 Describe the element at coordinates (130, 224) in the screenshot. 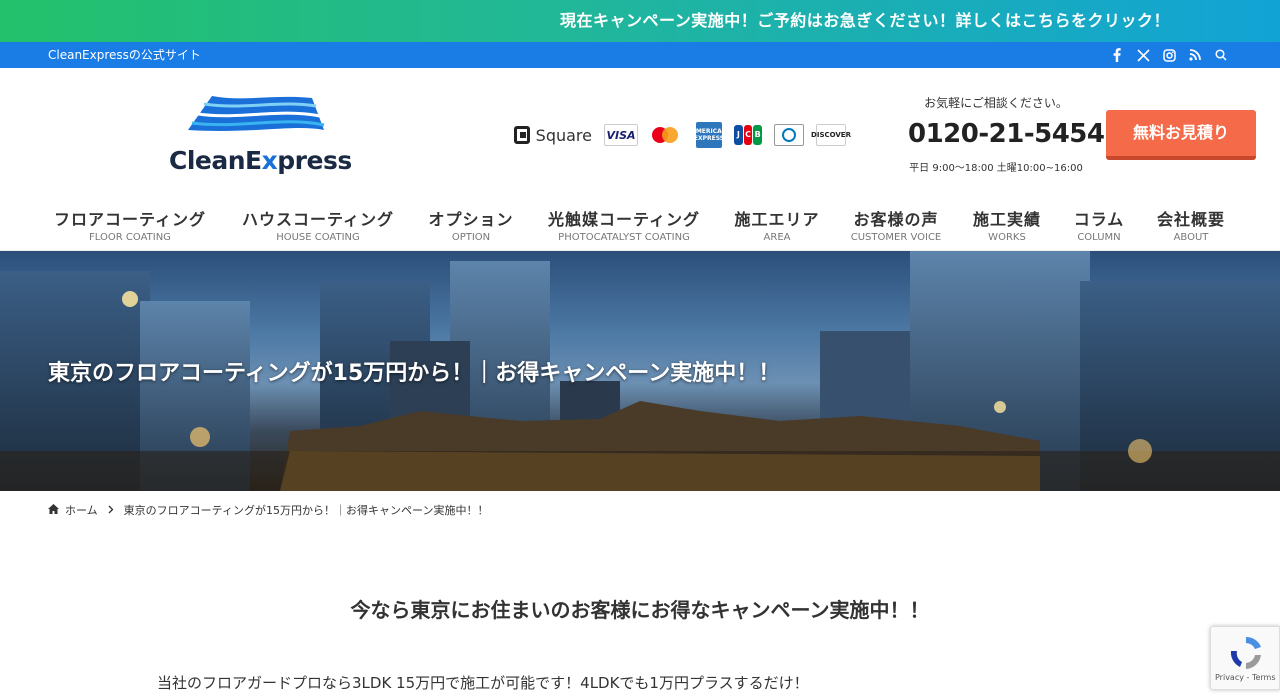

I see `nav-item-floor-coating: フロアコーティング FLOOR COATING` at that location.